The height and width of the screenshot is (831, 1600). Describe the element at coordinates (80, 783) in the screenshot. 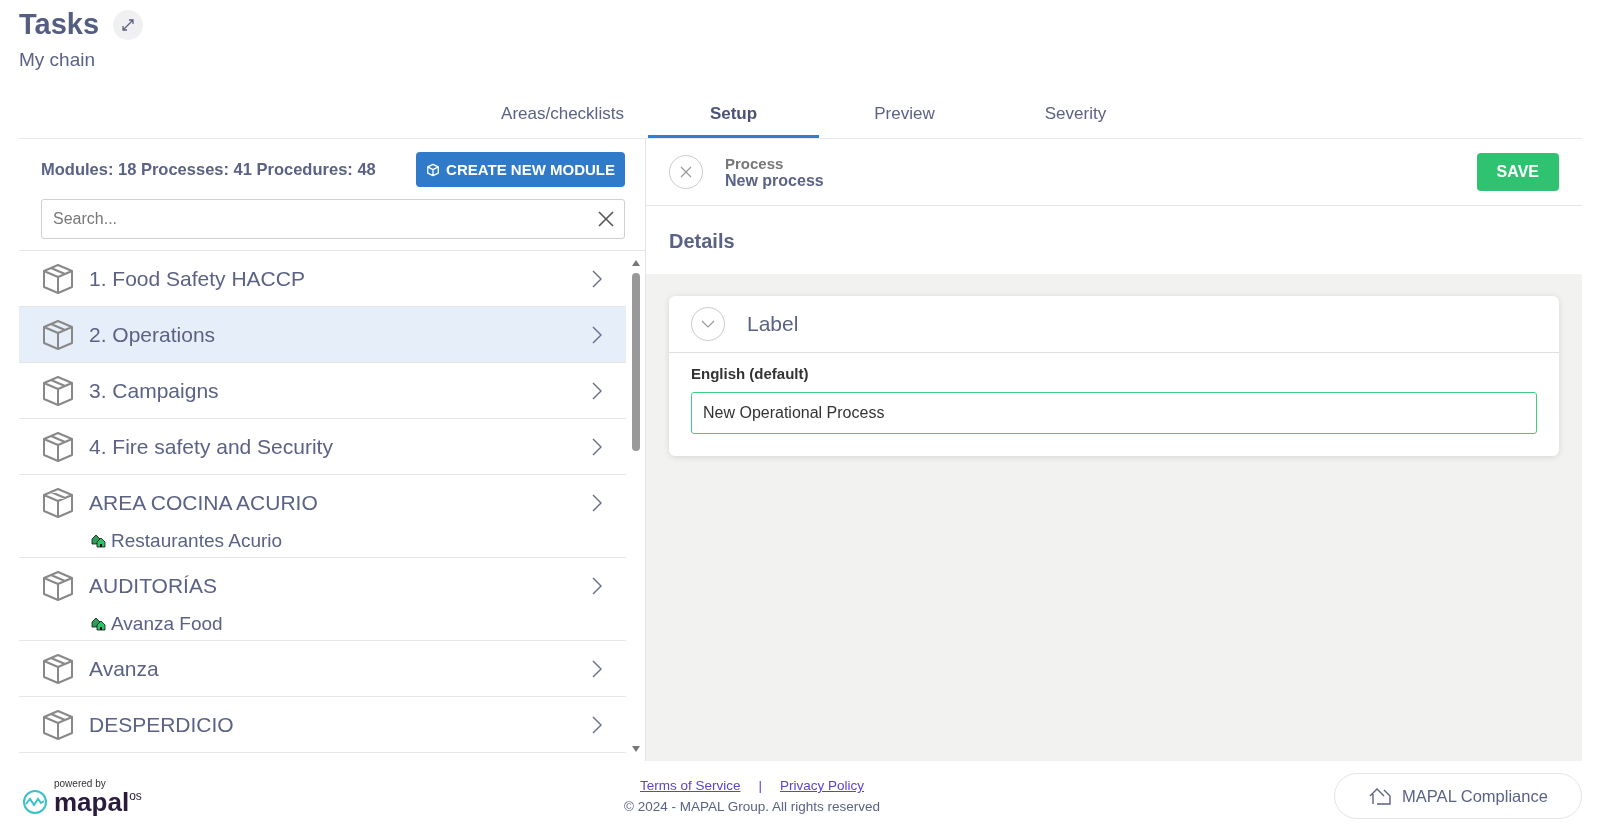

I see `powered-by-text: powered by` at that location.